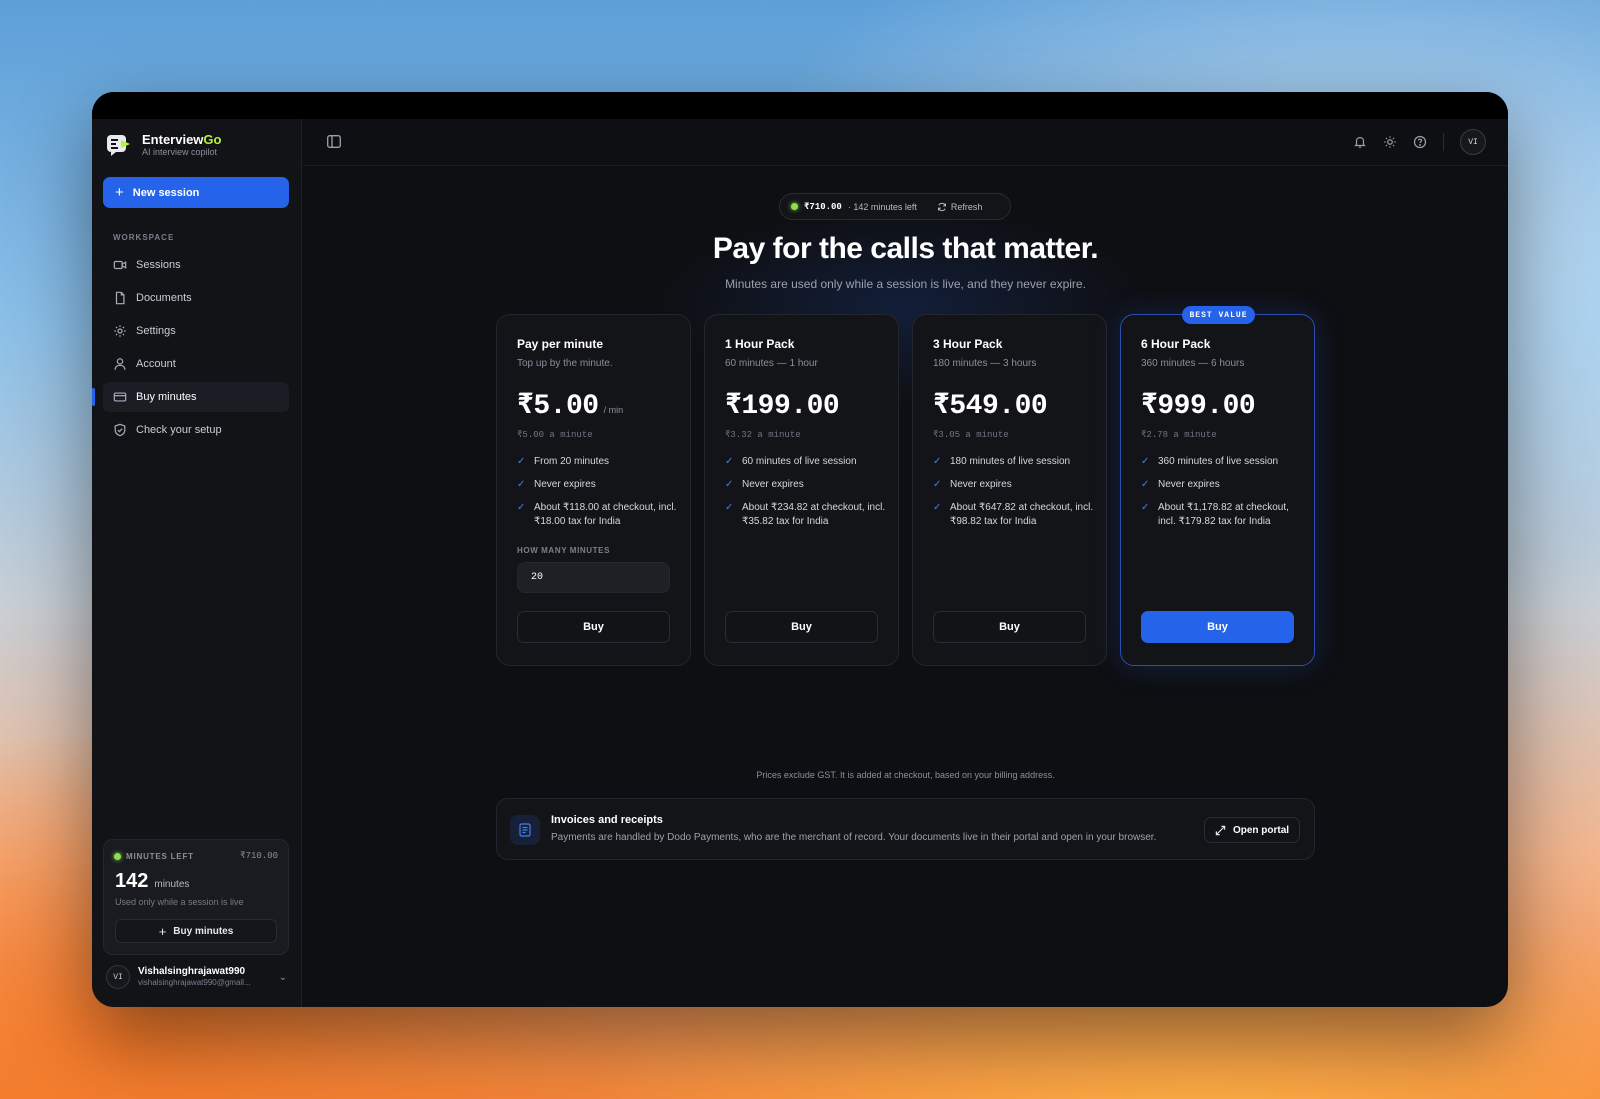 The height and width of the screenshot is (1099, 1600). Describe the element at coordinates (941, 206) in the screenshot. I see `refresh-icon` at that location.